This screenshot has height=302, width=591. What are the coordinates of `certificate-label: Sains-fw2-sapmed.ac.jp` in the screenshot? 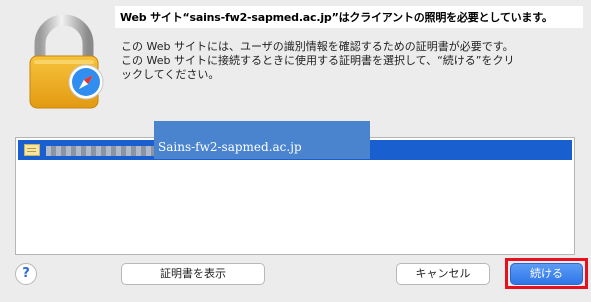 It's located at (230, 147).